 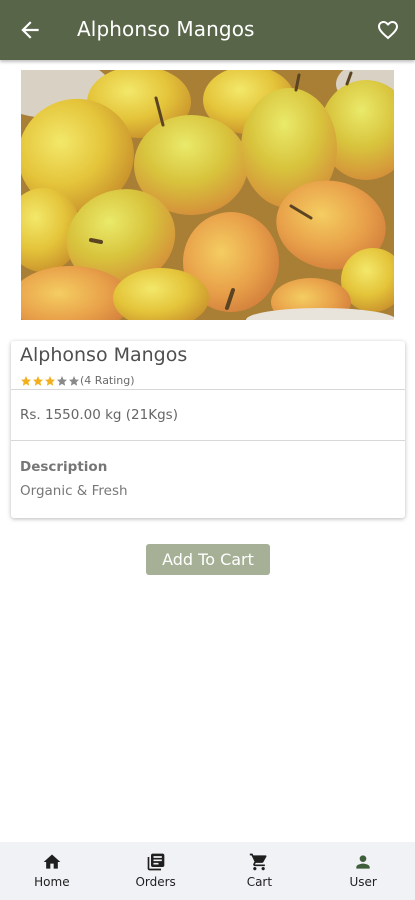 What do you see at coordinates (363, 882) in the screenshot?
I see `nav-label-user: User` at bounding box center [363, 882].